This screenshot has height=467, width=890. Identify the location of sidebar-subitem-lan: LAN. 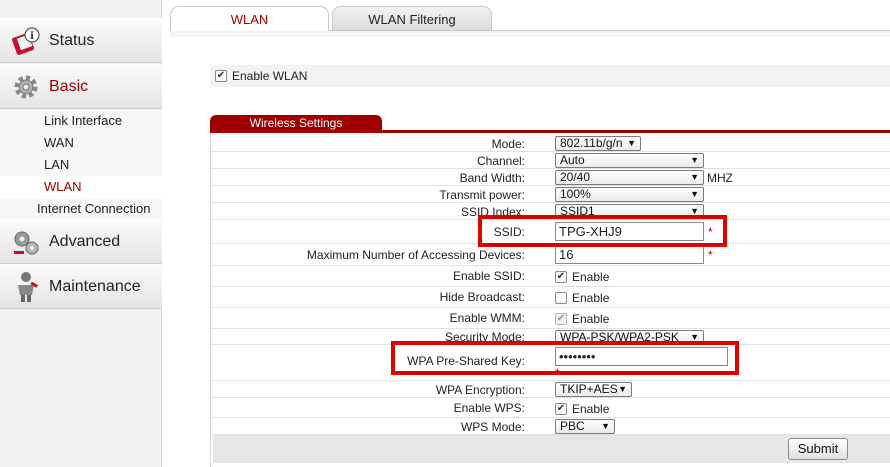
(81, 165).